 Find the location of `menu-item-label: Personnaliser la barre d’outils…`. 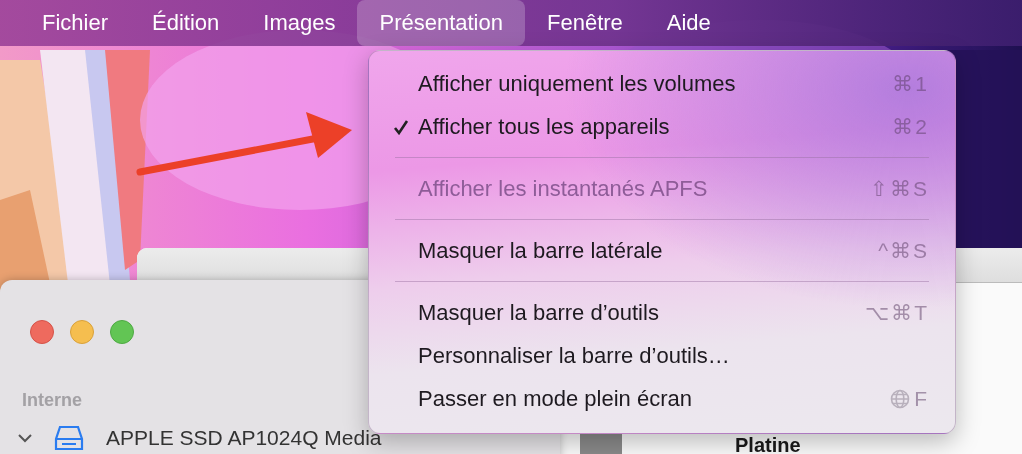

menu-item-label: Personnaliser la barre d’outils… is located at coordinates (574, 355).